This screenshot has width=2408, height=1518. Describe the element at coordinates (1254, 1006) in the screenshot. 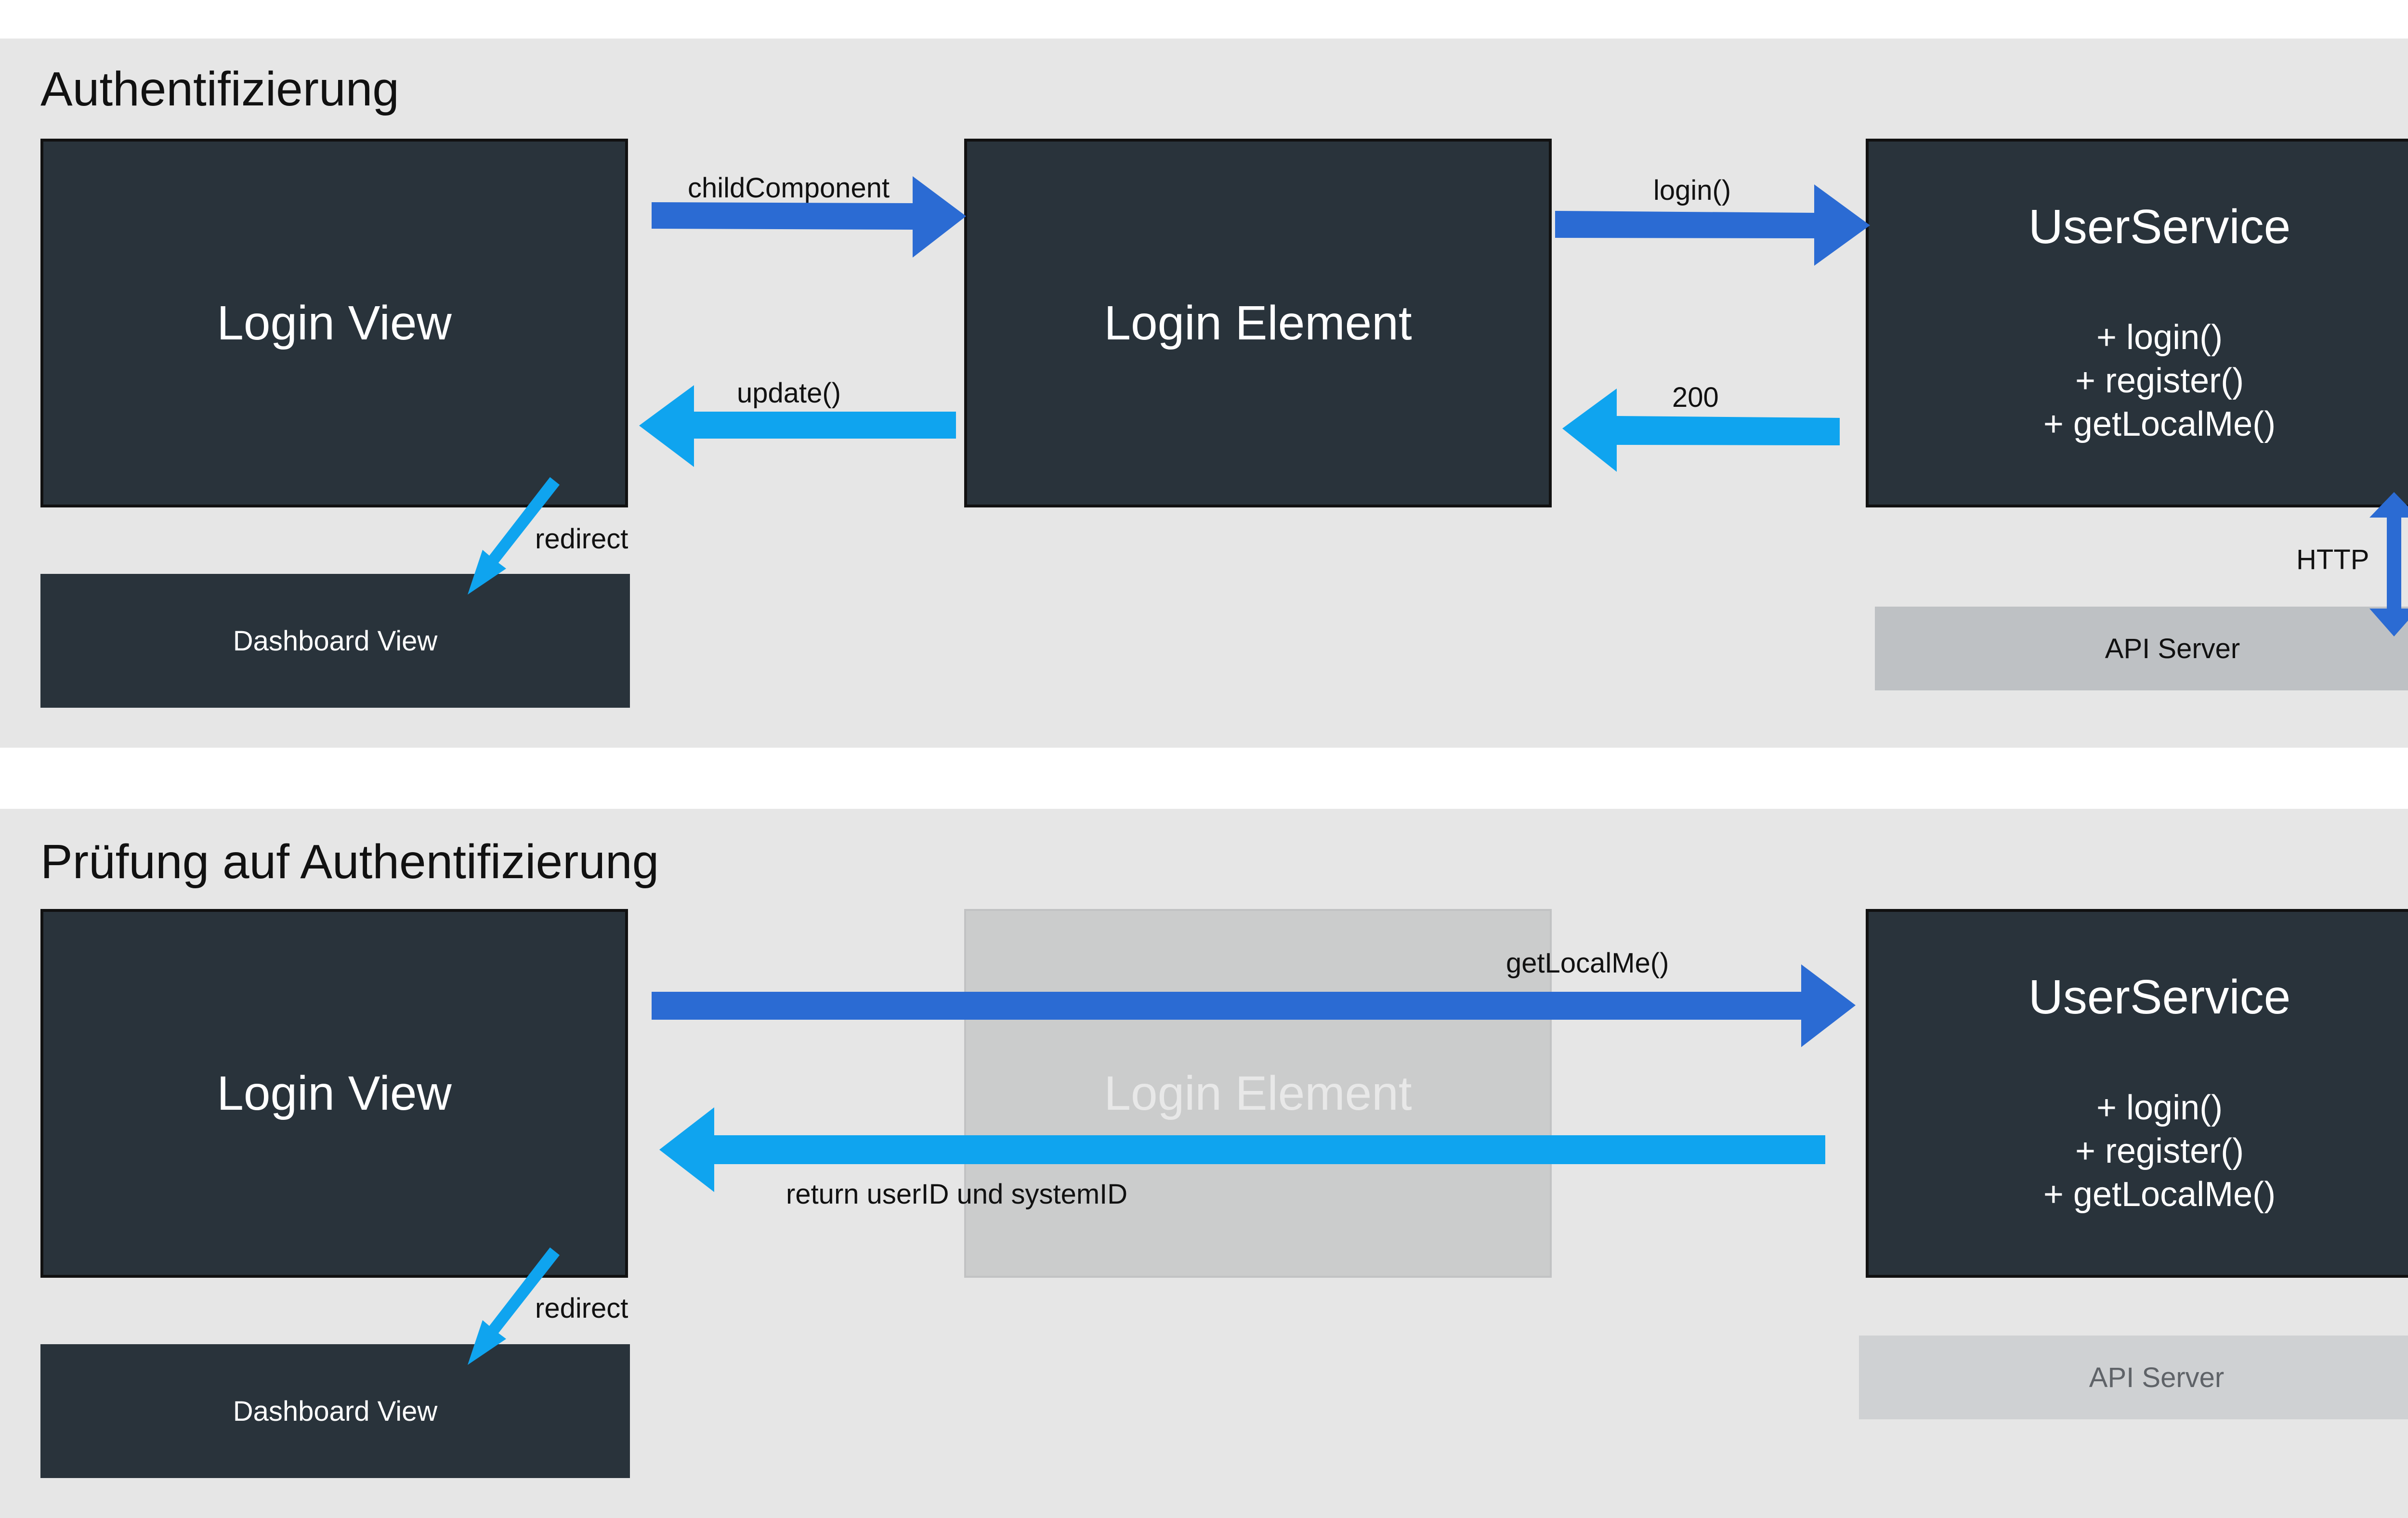

I see `get-local-me-arrow` at that location.